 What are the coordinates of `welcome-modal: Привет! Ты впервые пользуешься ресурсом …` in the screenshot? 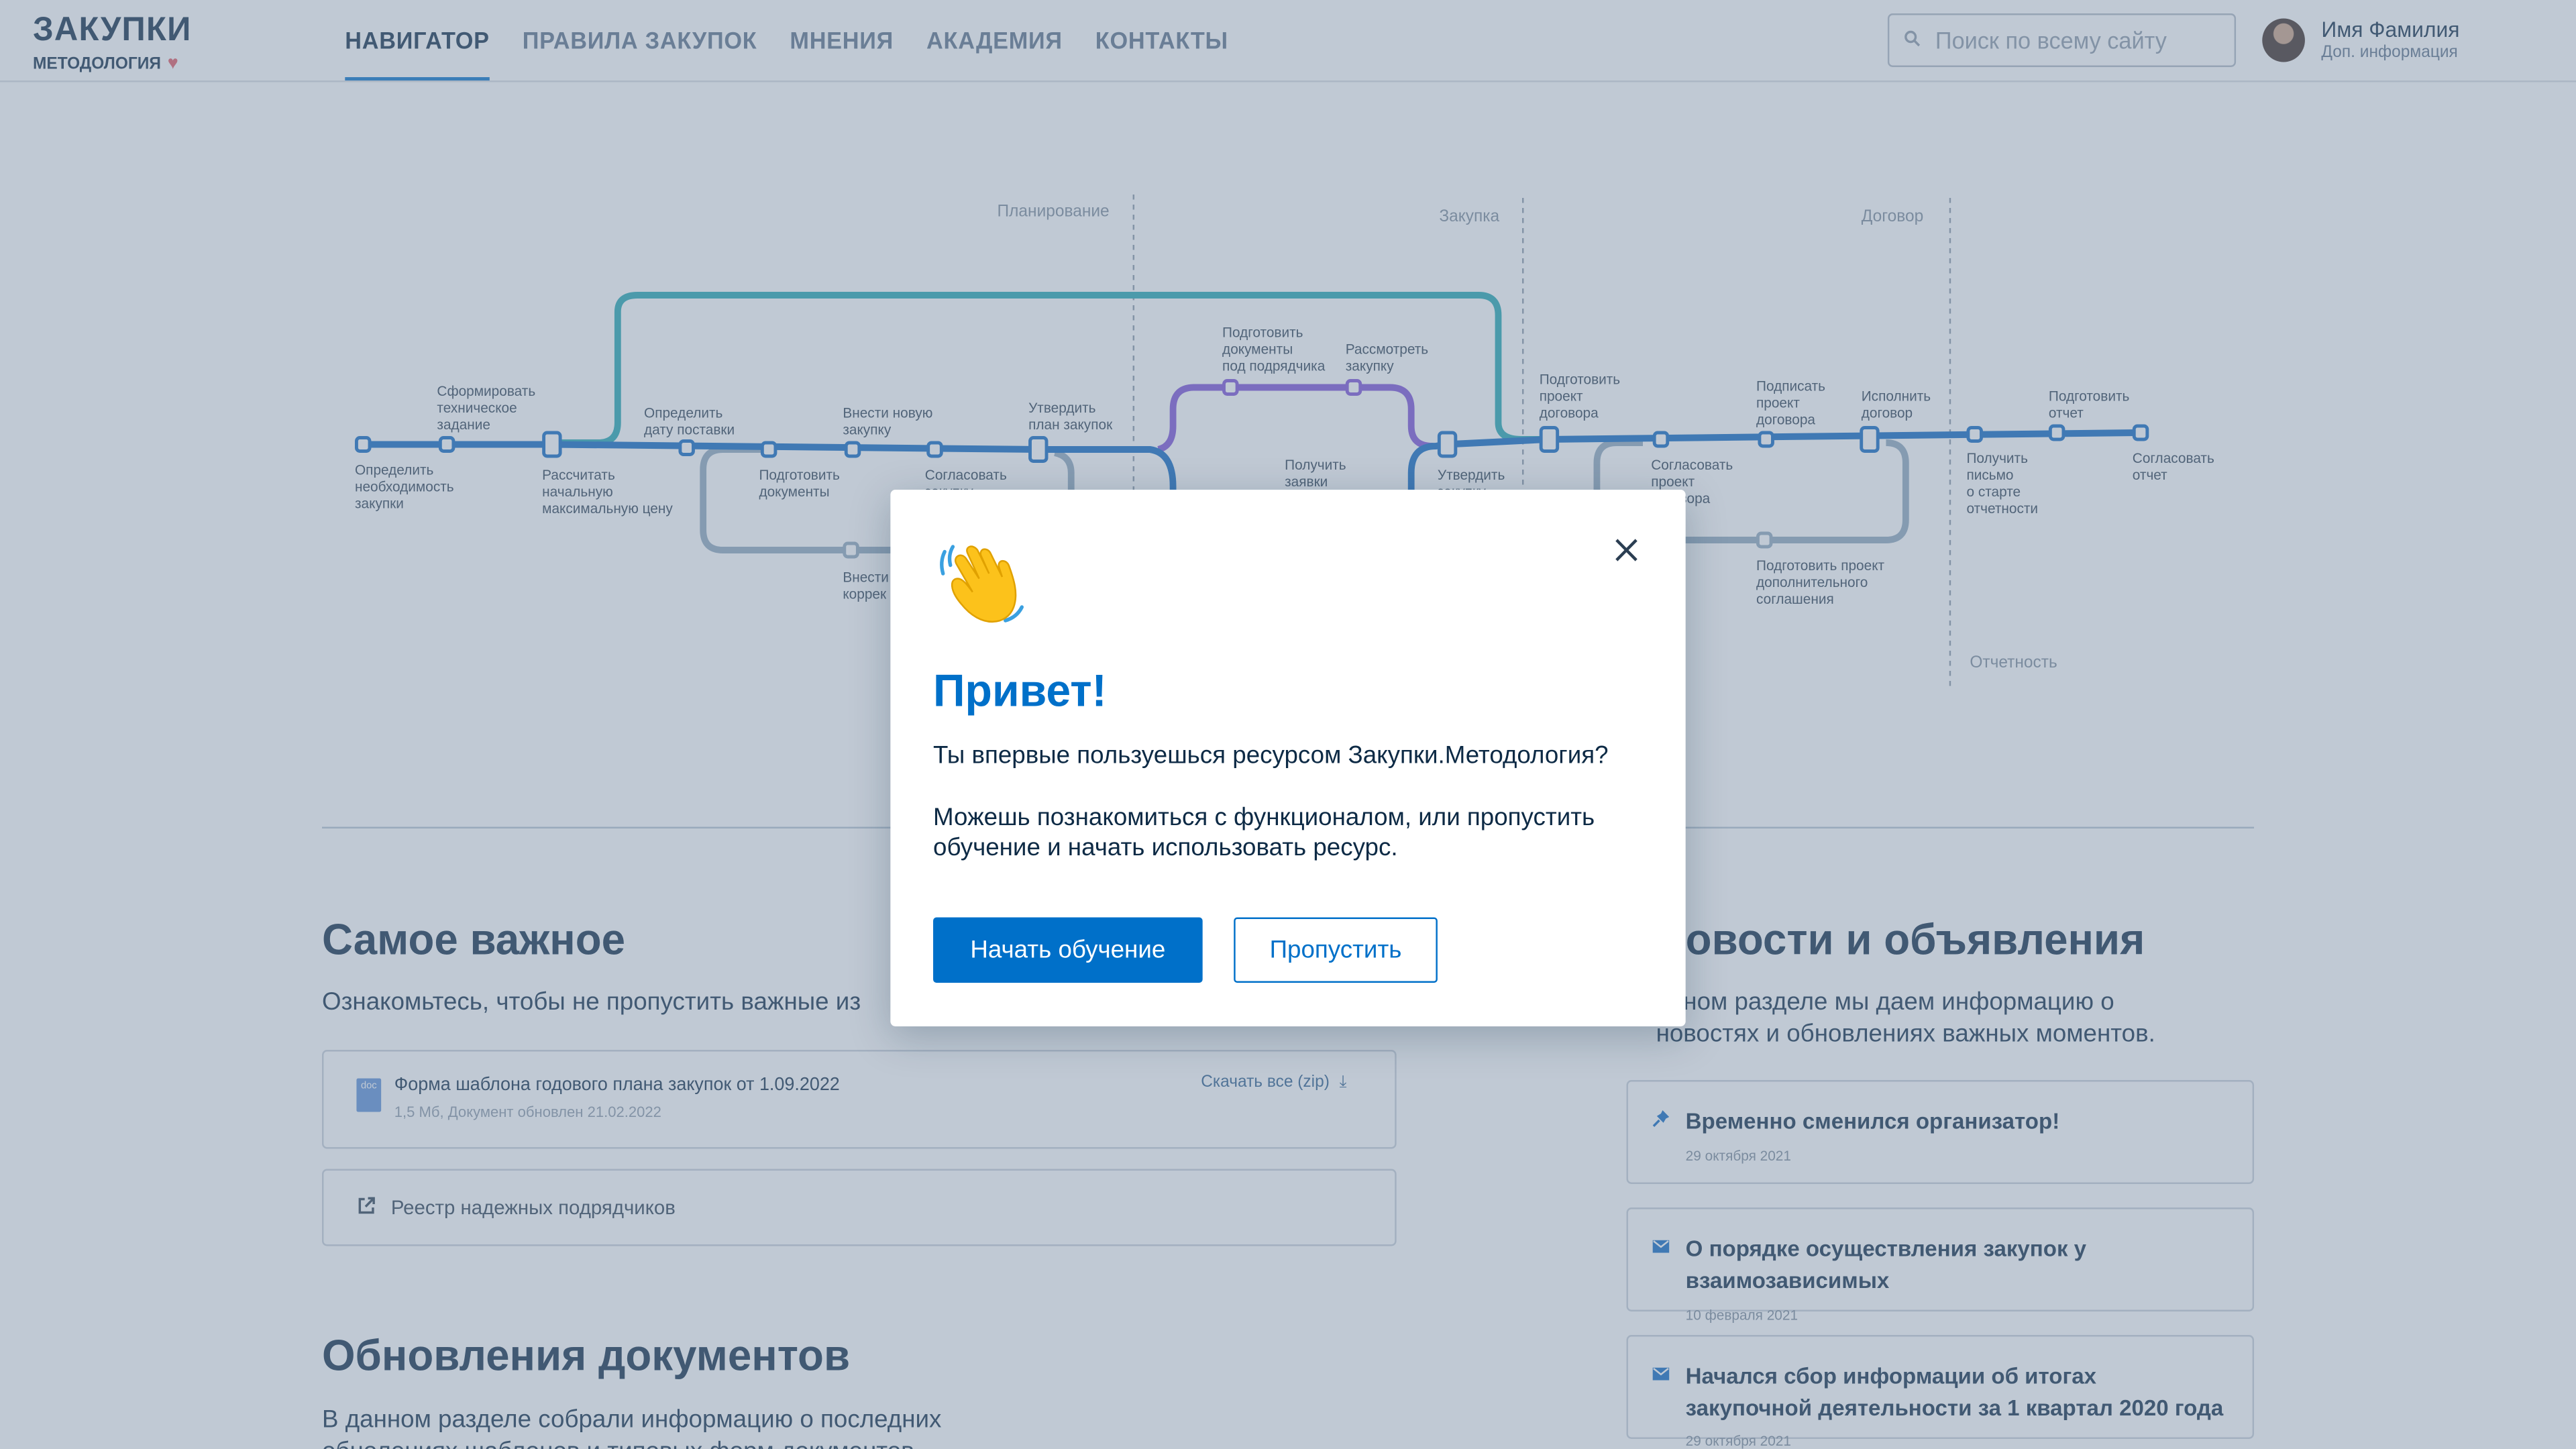 It's located at (1288, 758).